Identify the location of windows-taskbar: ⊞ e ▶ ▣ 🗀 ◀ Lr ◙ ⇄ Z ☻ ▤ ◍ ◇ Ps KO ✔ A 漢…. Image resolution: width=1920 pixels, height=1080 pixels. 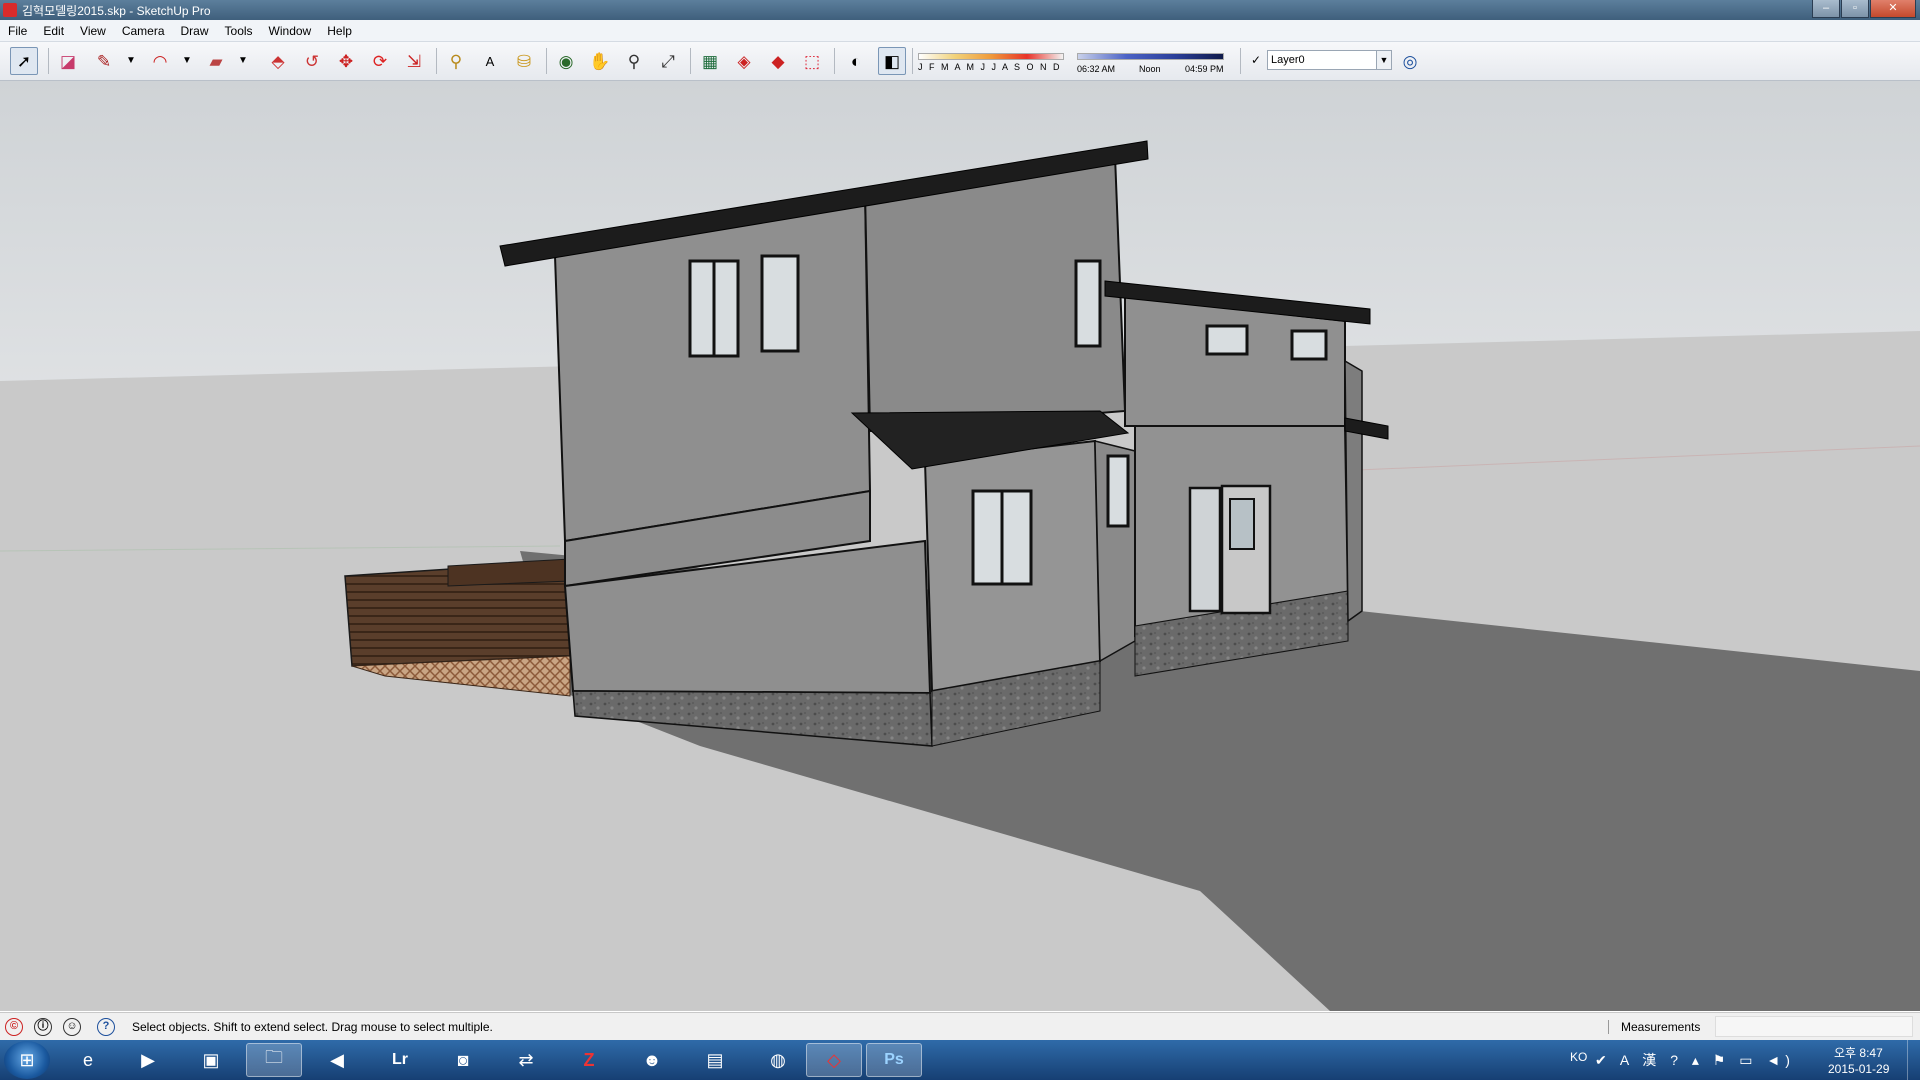
(960, 1060).